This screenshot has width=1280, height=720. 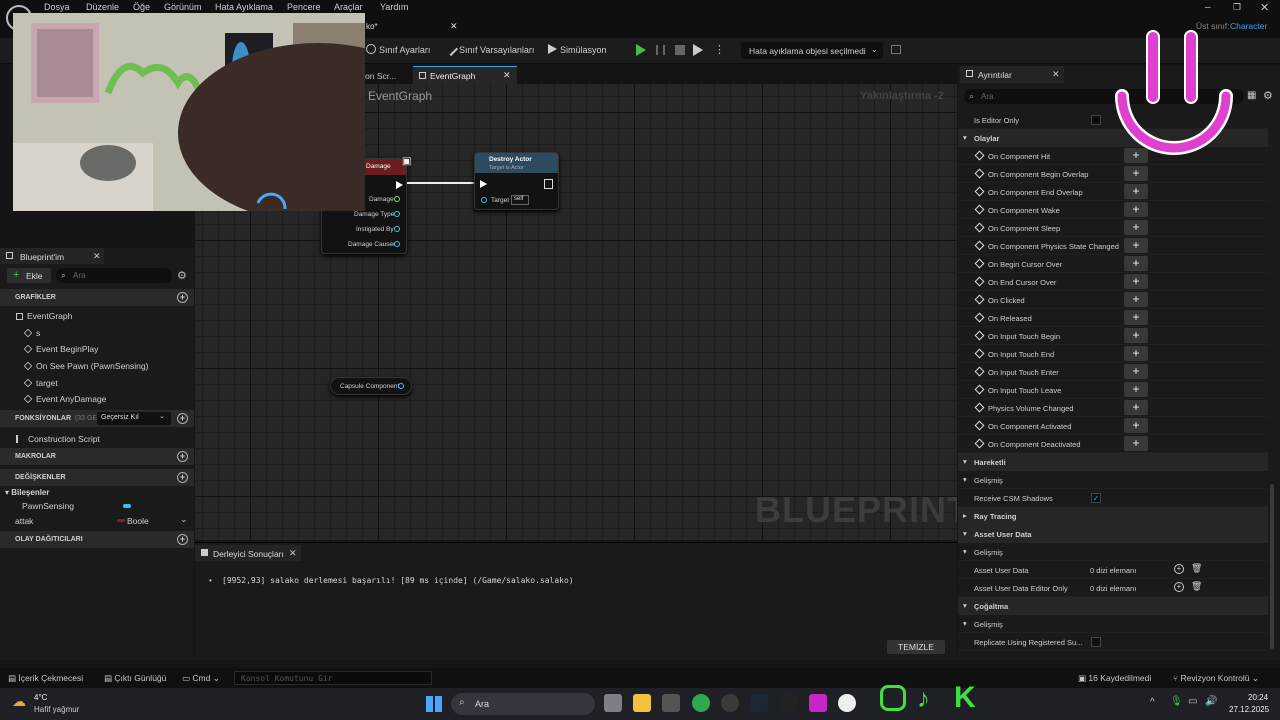 I want to click on pin-target, so click(x=484, y=200).